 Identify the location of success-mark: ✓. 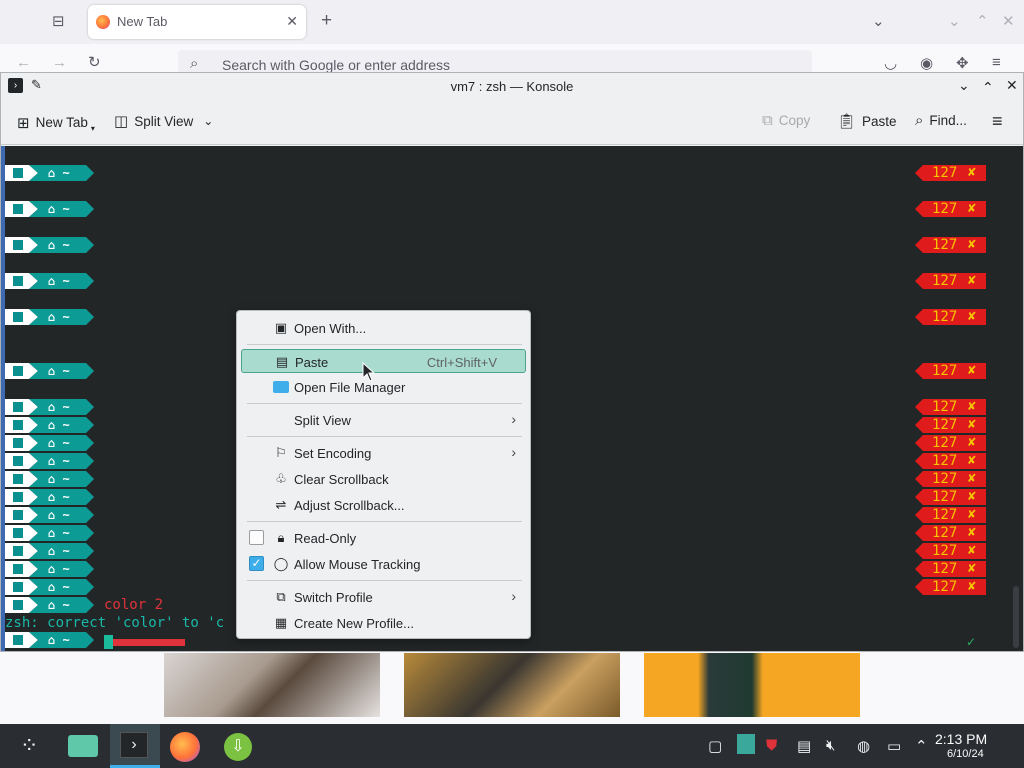
(971, 642).